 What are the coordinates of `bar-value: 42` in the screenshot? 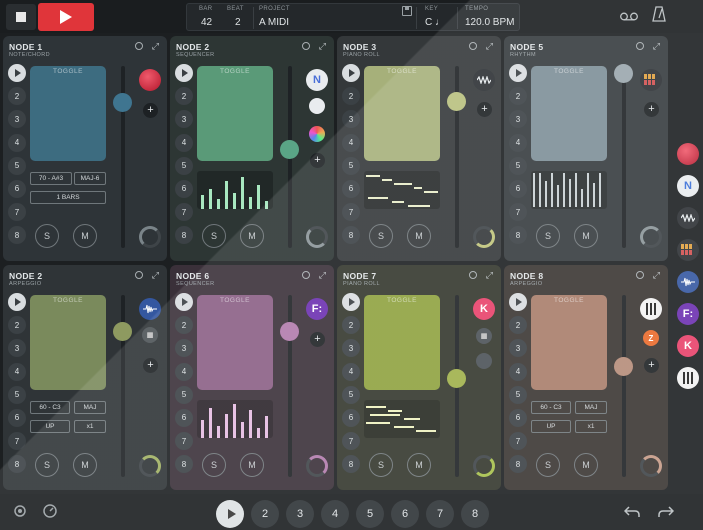 It's located at (206, 22).